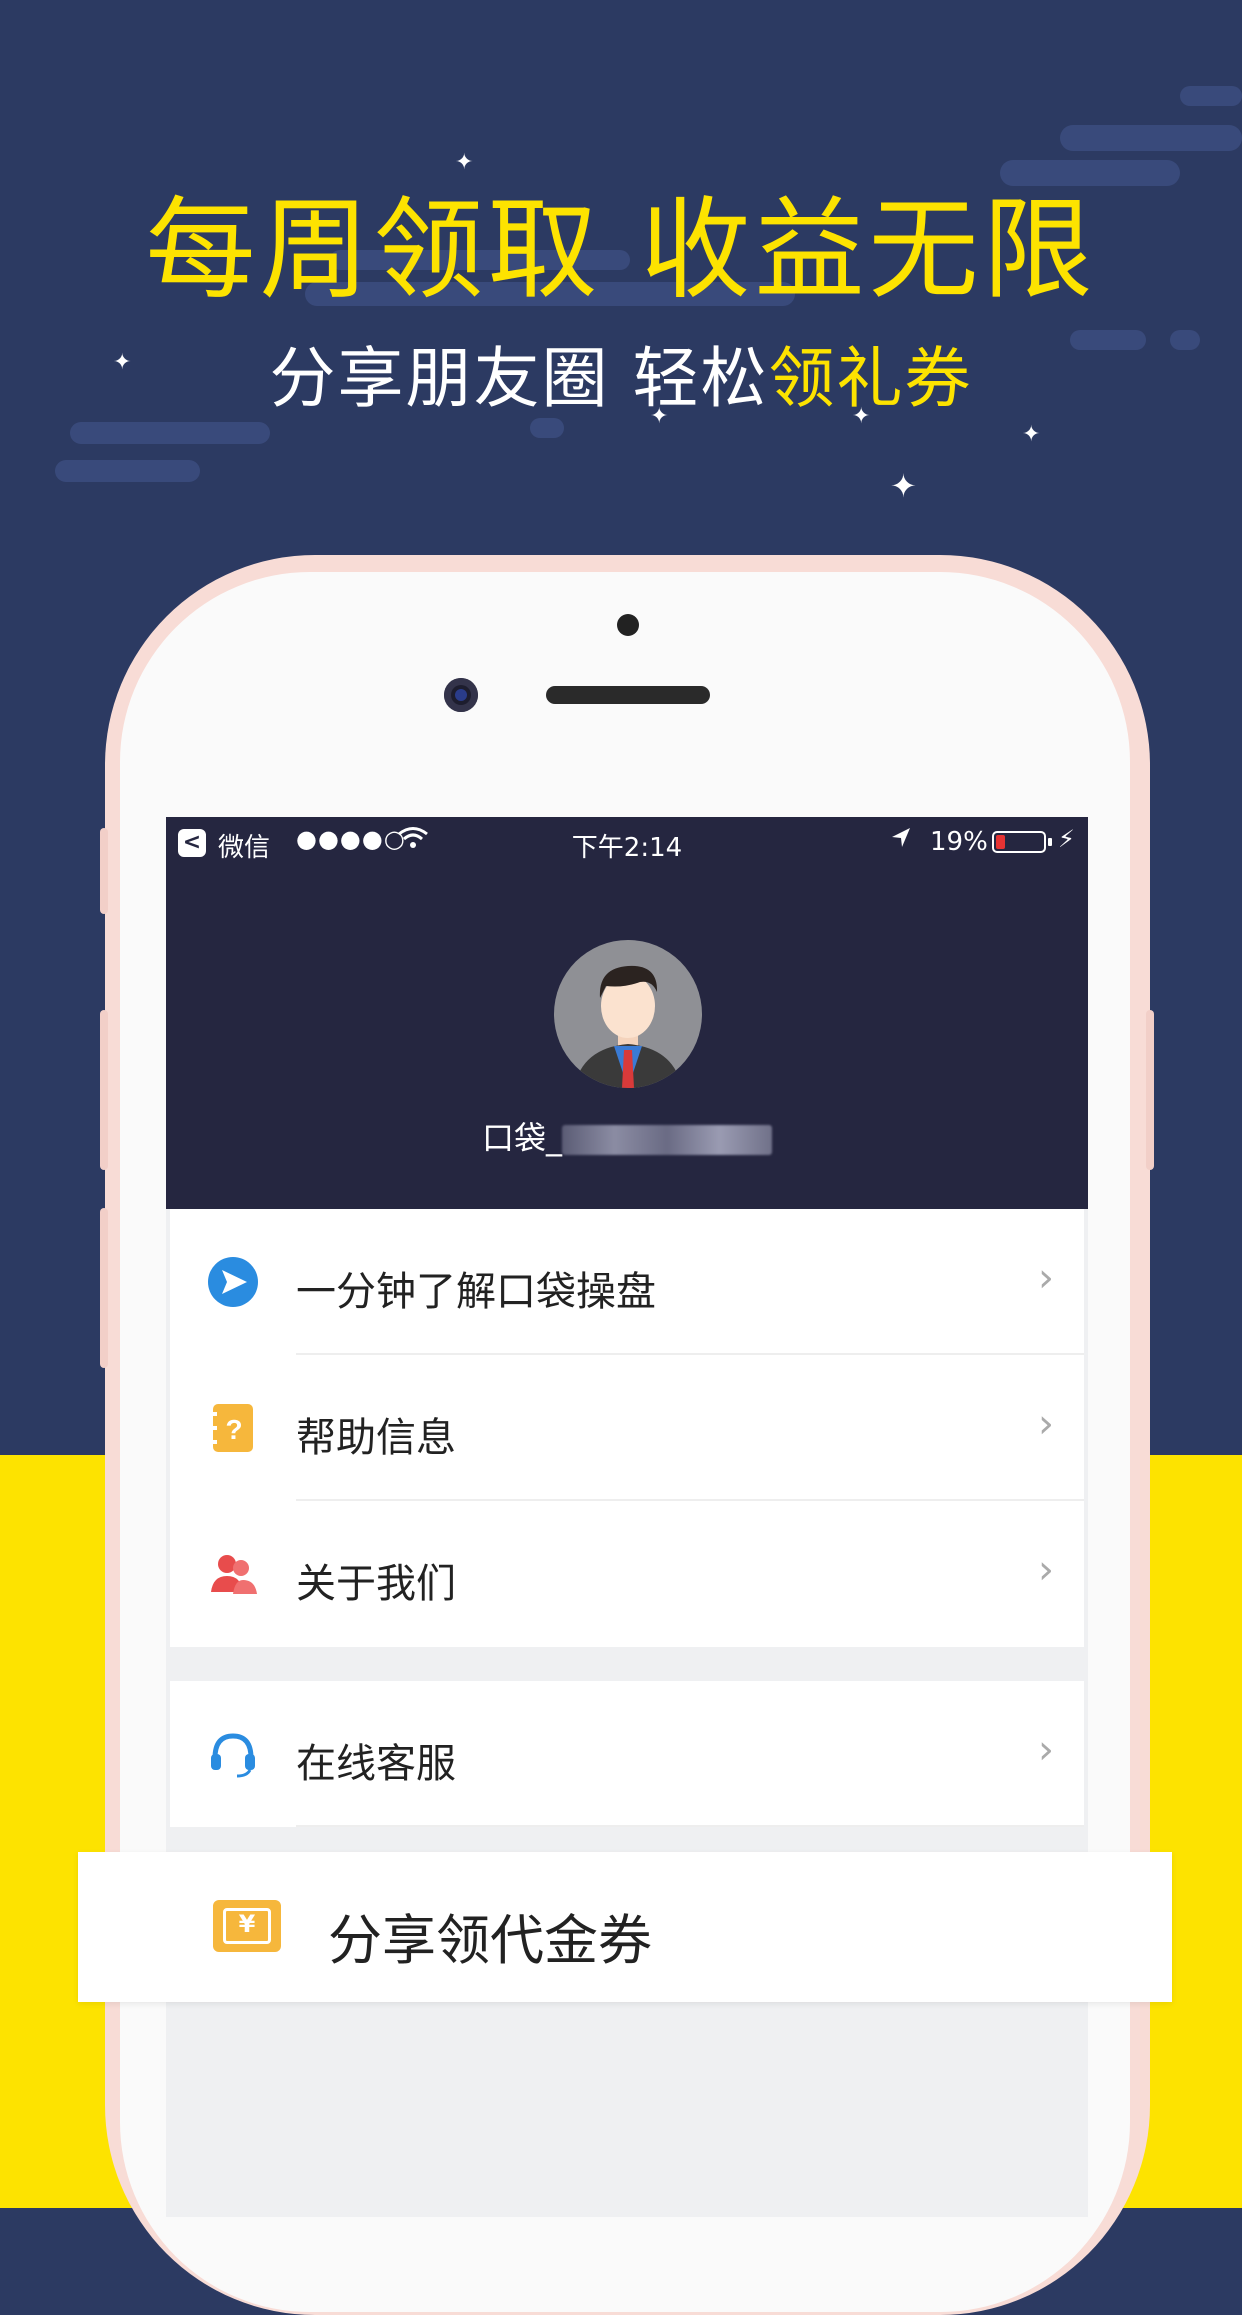 Image resolution: width=1242 pixels, height=2315 pixels. Describe the element at coordinates (1019, 842) in the screenshot. I see `battery-icon` at that location.